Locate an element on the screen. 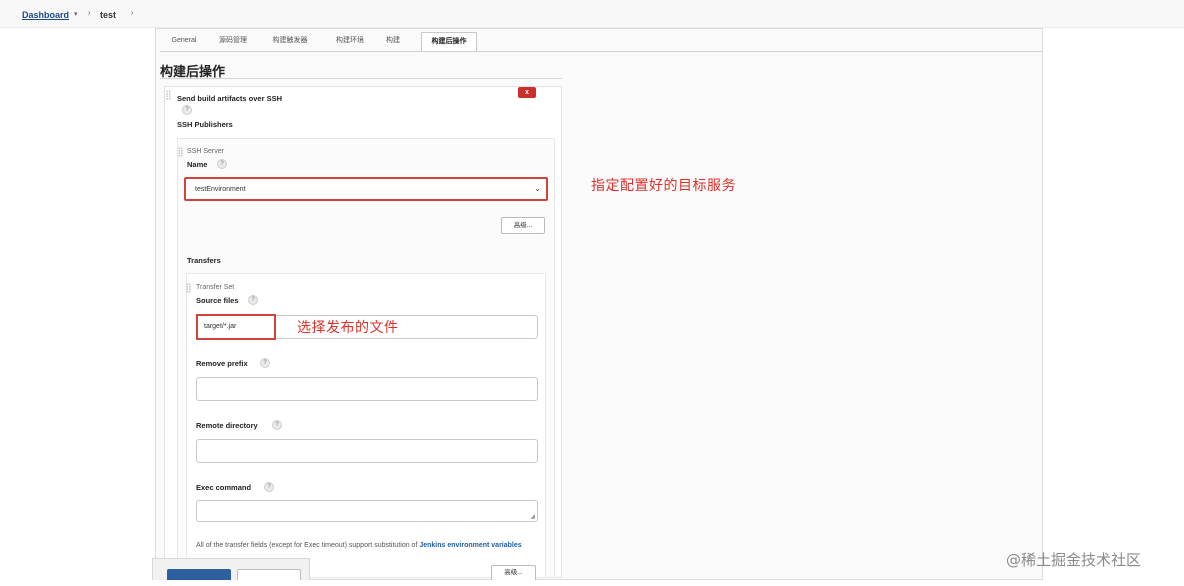 The image size is (1184, 586). save-button is located at coordinates (199, 574).